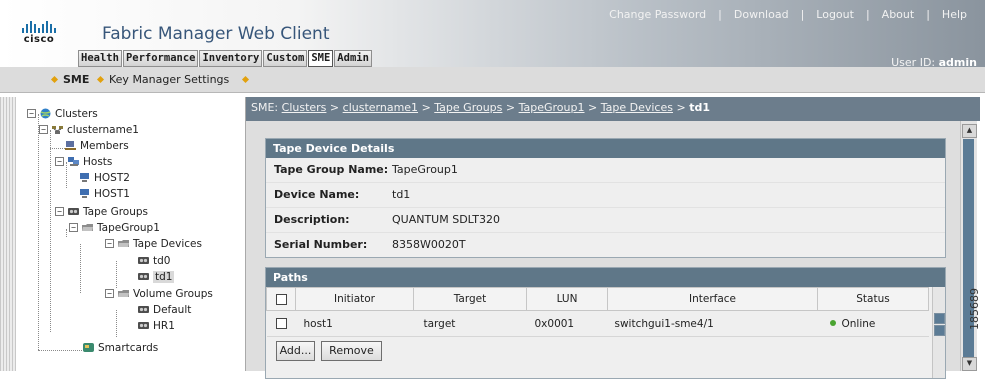  Describe the element at coordinates (968, 252) in the screenshot. I see `scrollbar-thumb` at that location.